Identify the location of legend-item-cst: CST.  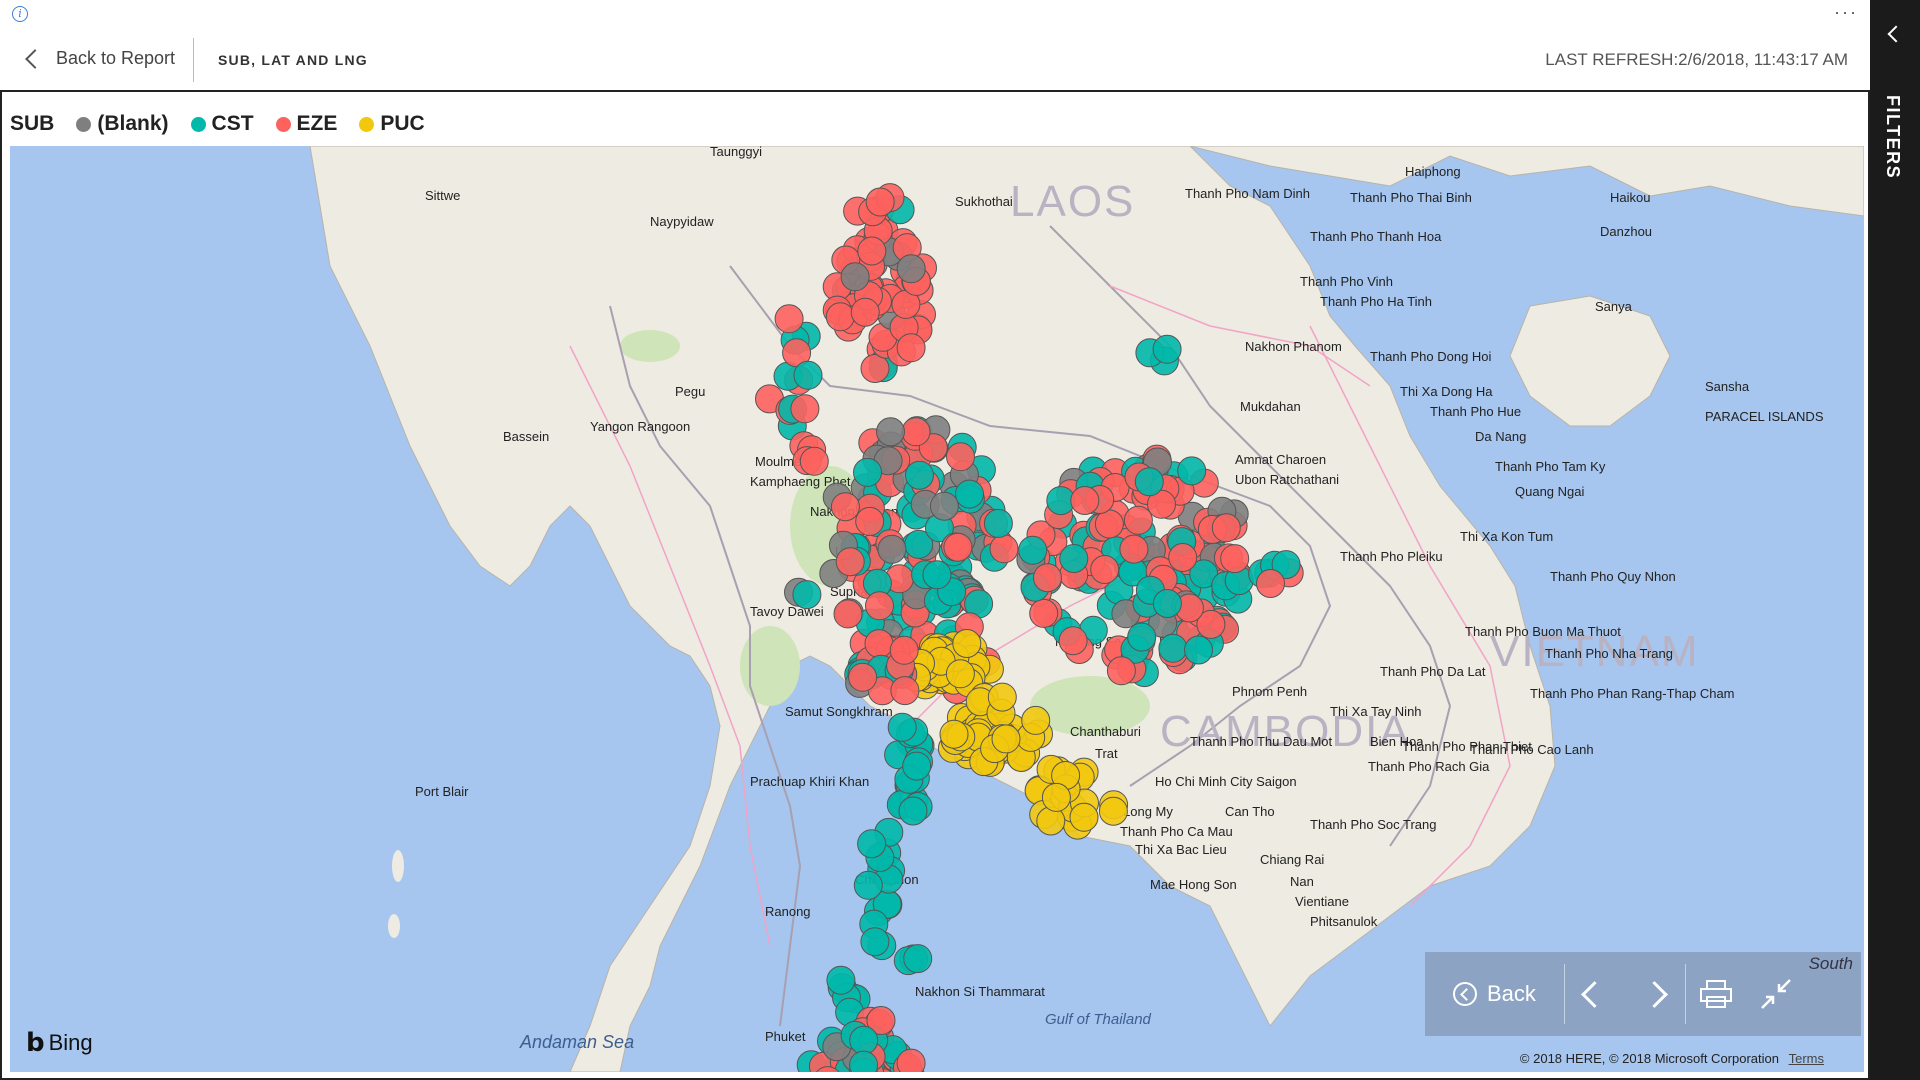
(222, 124).